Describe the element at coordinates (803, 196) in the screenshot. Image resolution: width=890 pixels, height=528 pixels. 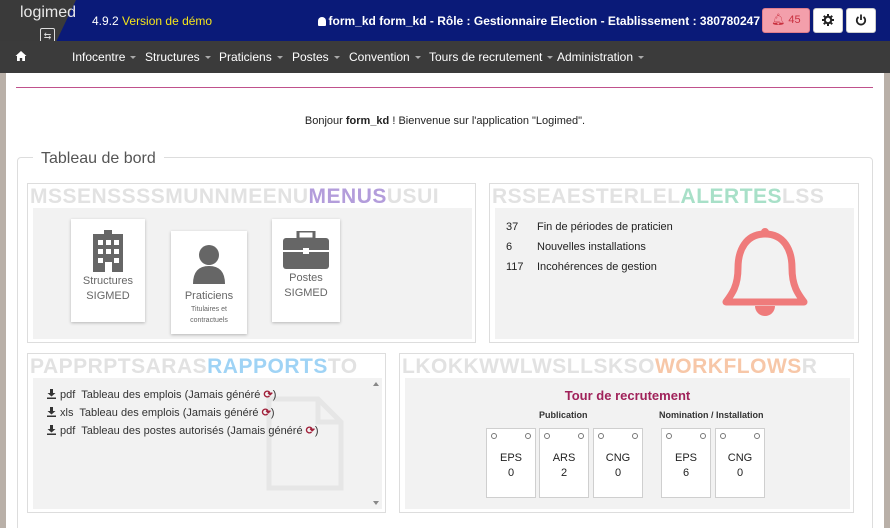
I see `alertes-bg-letters-after: LSS` at that location.